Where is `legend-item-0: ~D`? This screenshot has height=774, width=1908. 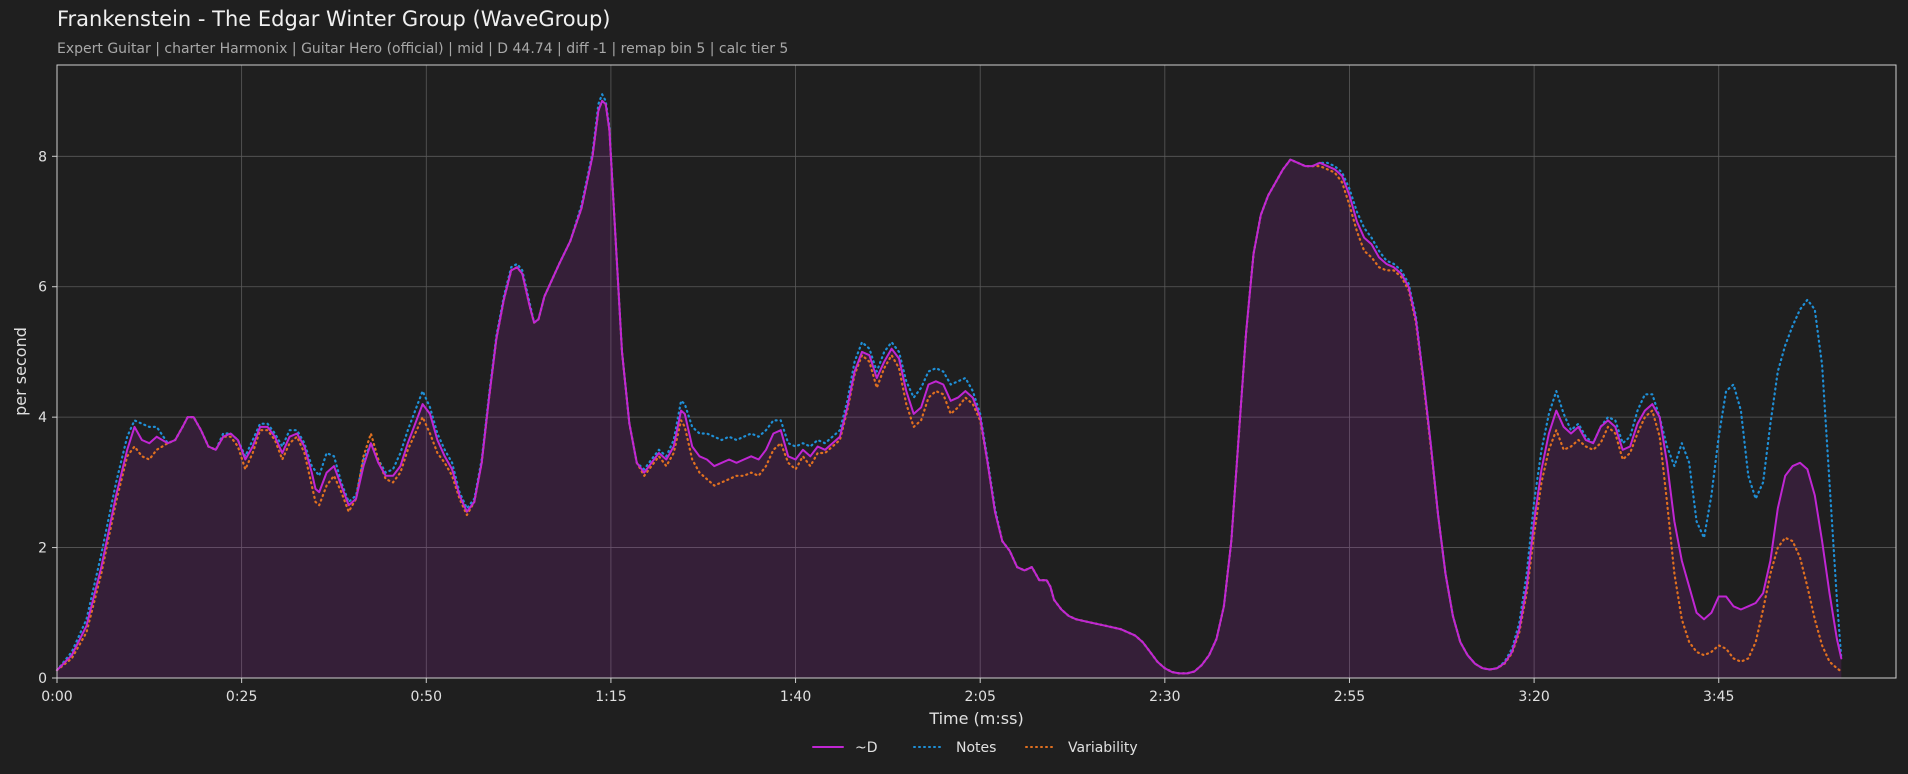
legend-item-0: ~D is located at coordinates (845, 748).